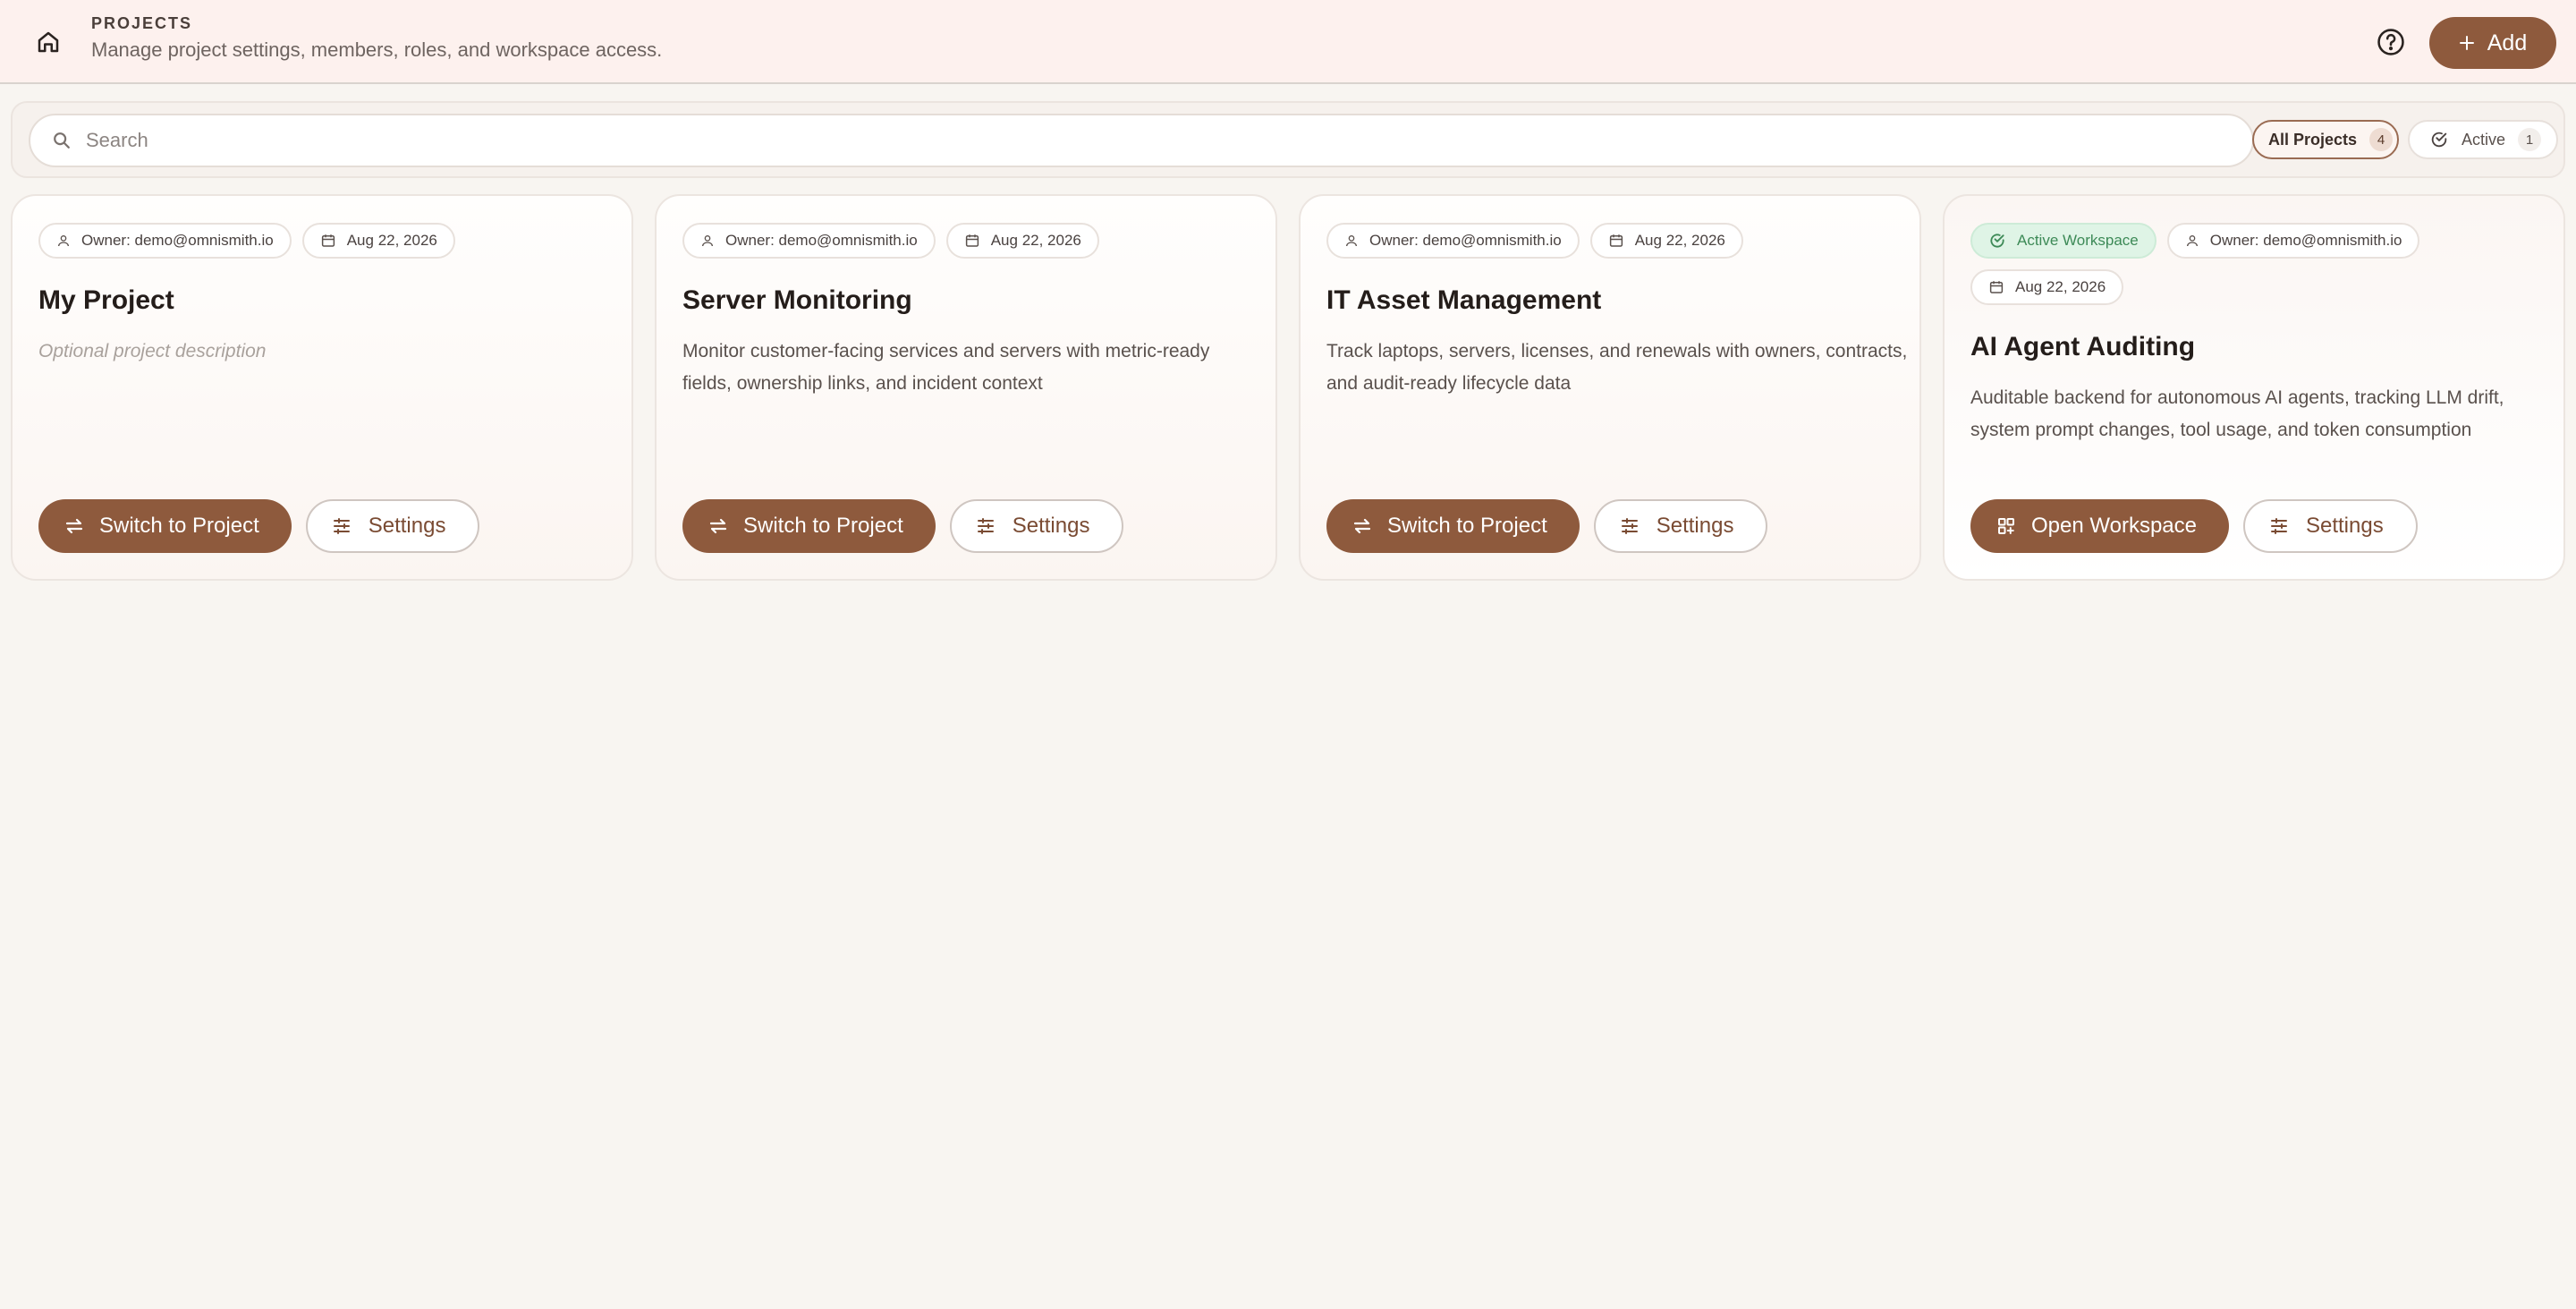  I want to click on home-button, so click(48, 42).